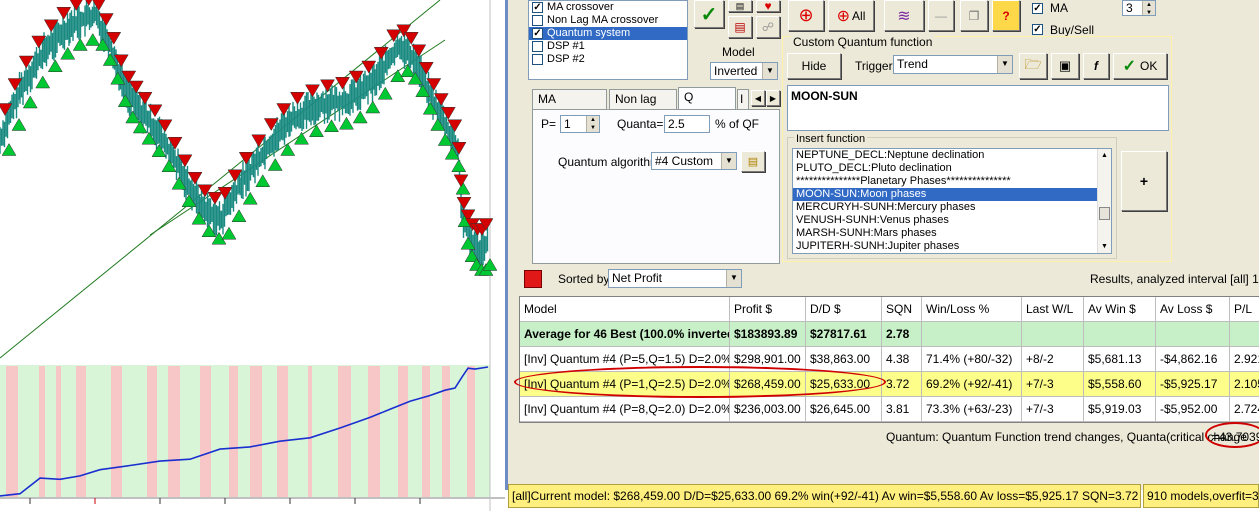 The image size is (1259, 514). I want to click on model-list-item-label: MA crossover, so click(580, 7).